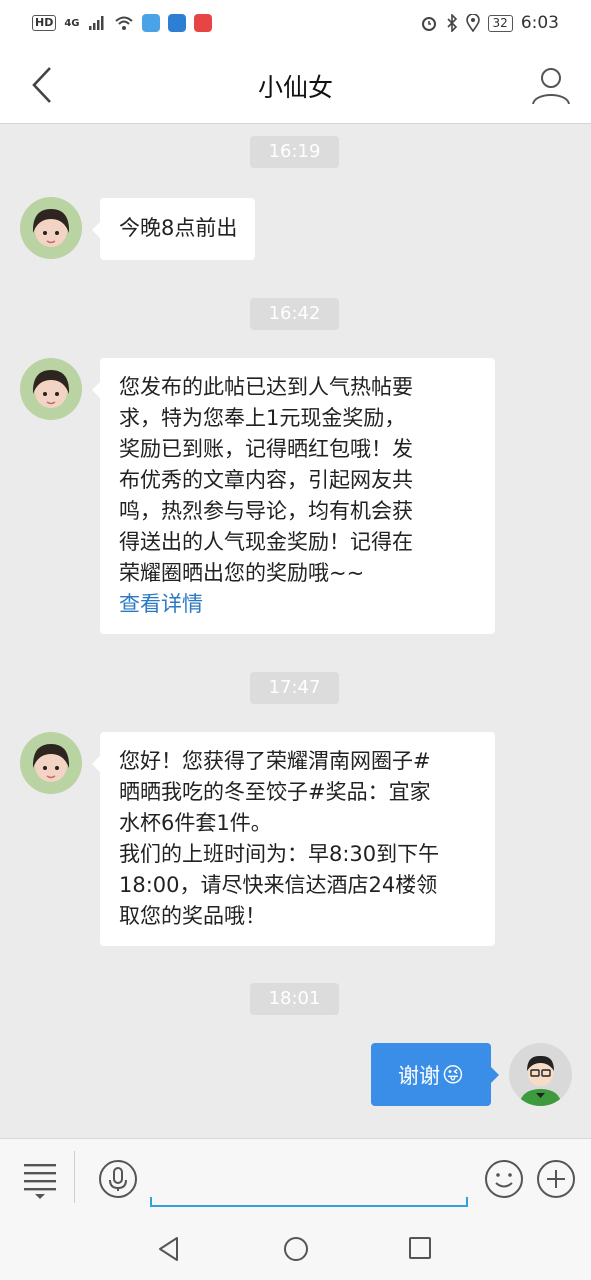  What do you see at coordinates (123, 23) in the screenshot?
I see `wifi-icon` at bounding box center [123, 23].